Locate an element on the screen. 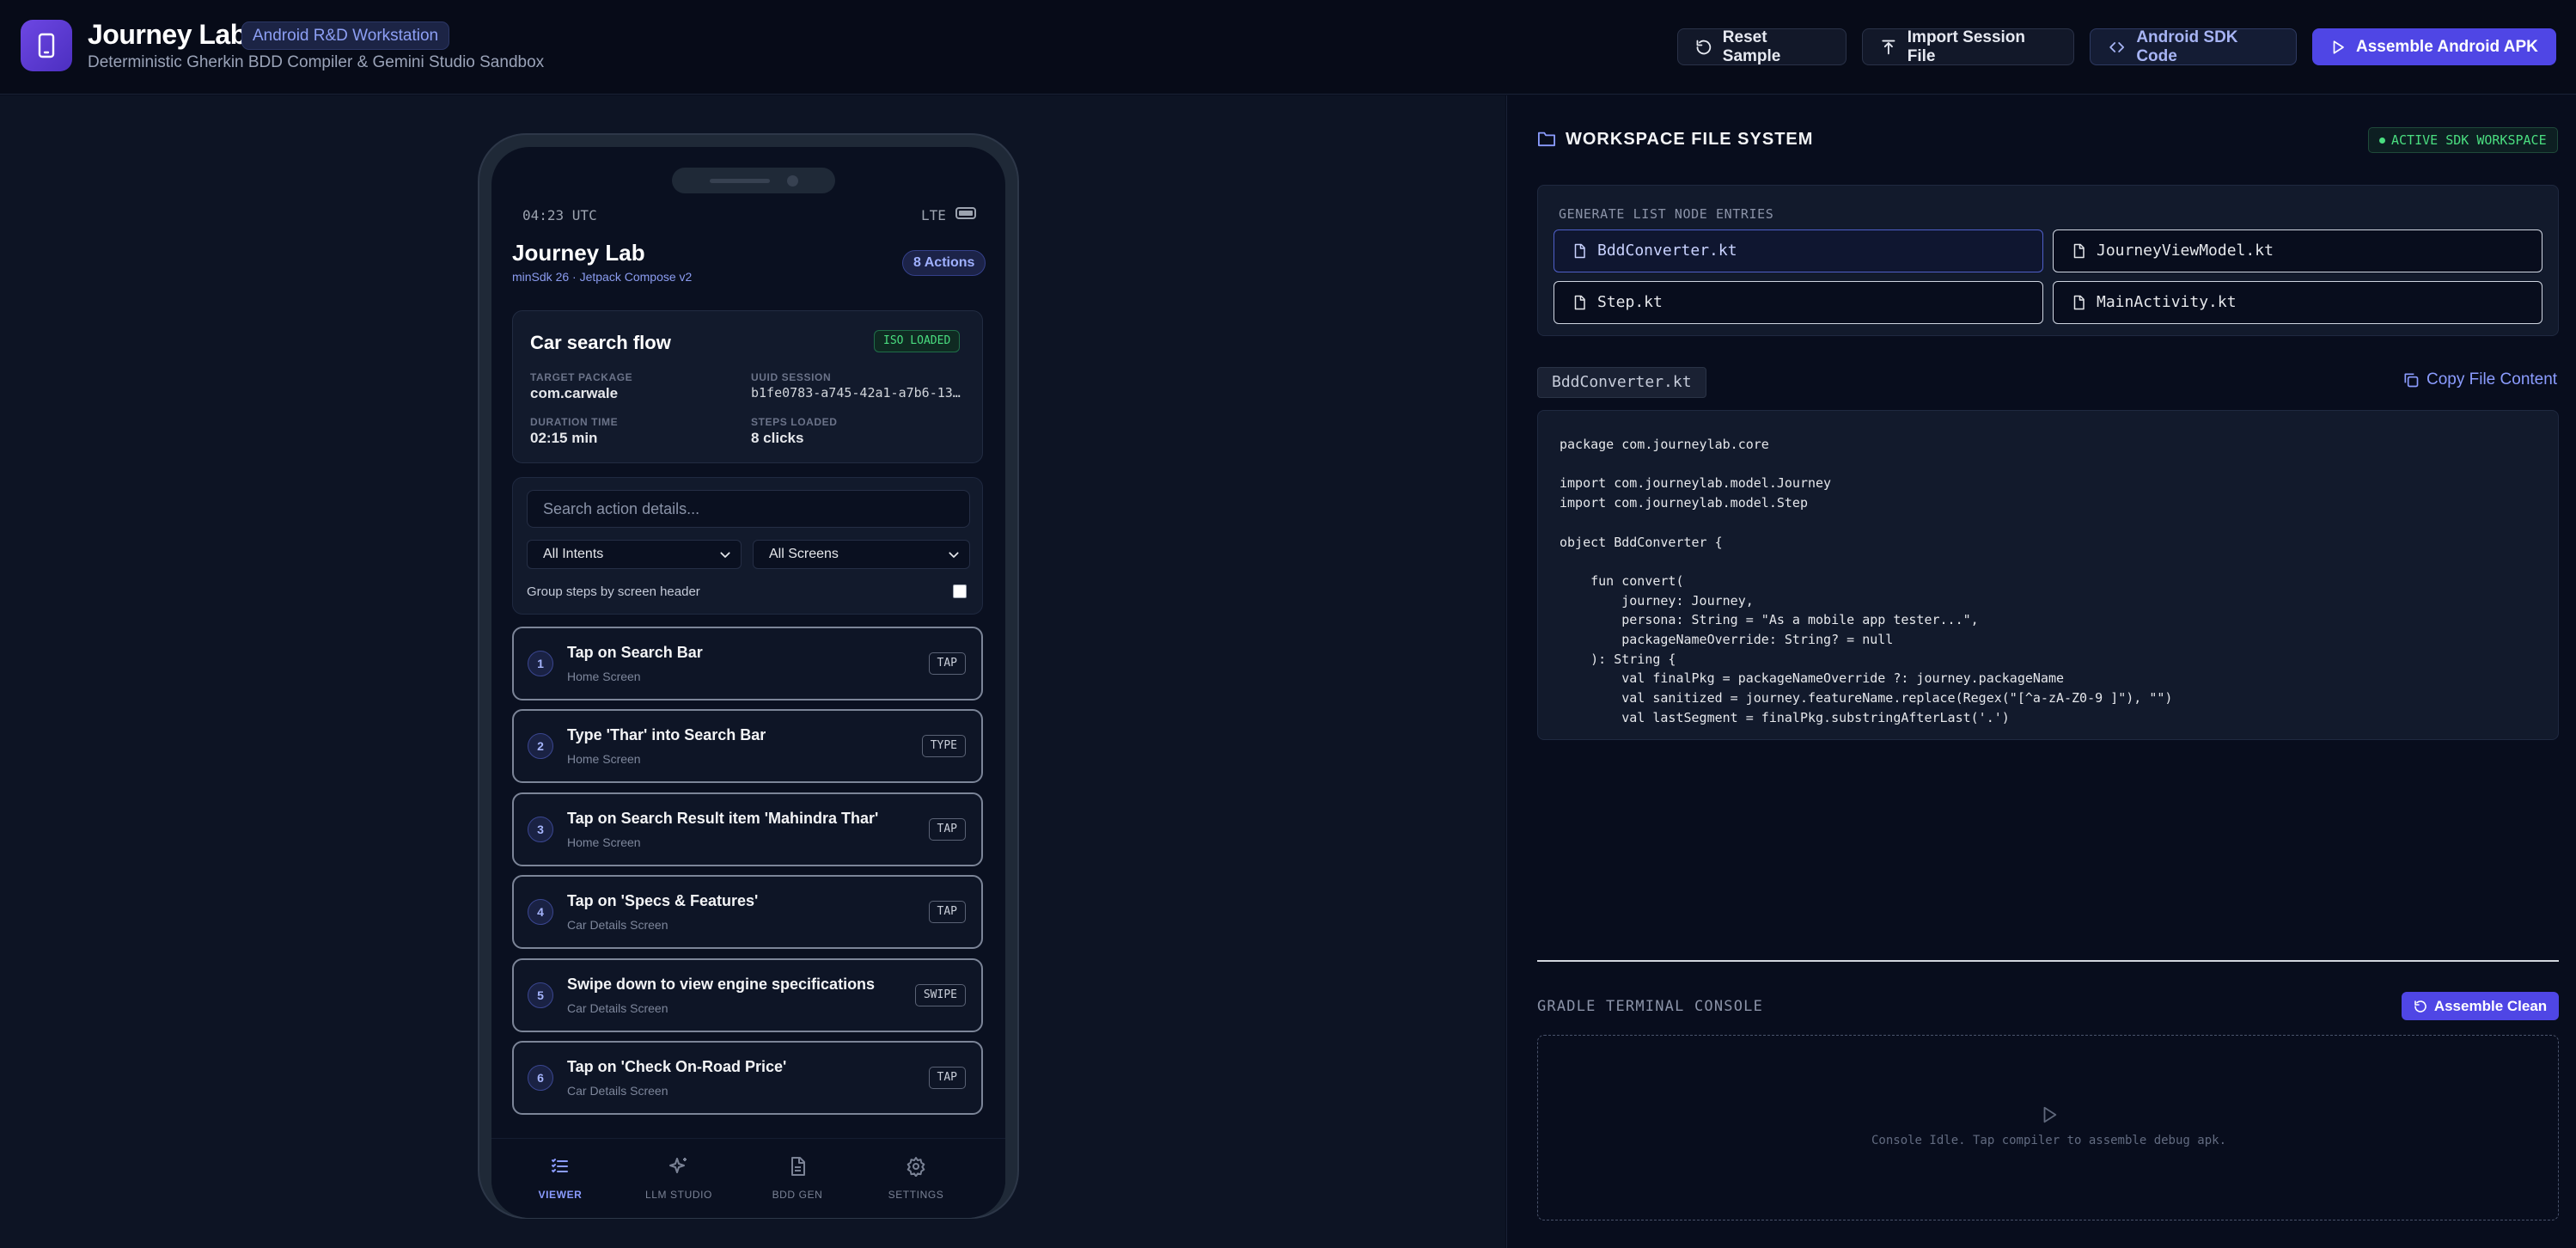 This screenshot has width=2576, height=1248. assemble-clean-button: Assemble Clean is located at coordinates (2480, 1006).